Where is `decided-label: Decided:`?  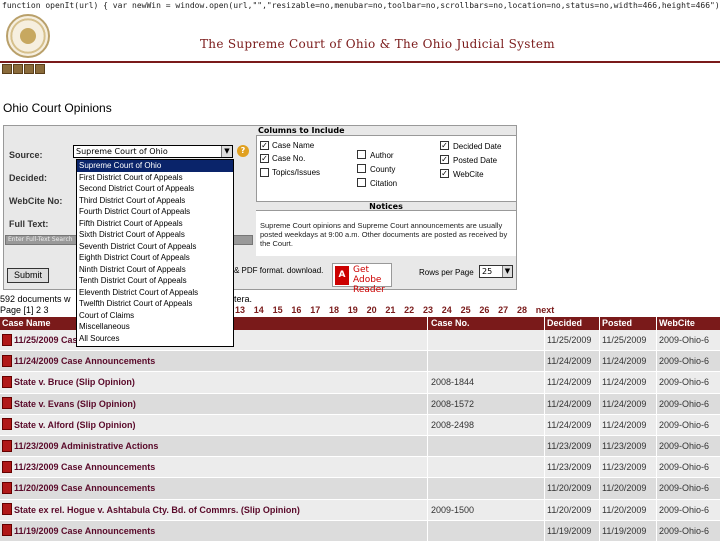 decided-label: Decided: is located at coordinates (28, 178).